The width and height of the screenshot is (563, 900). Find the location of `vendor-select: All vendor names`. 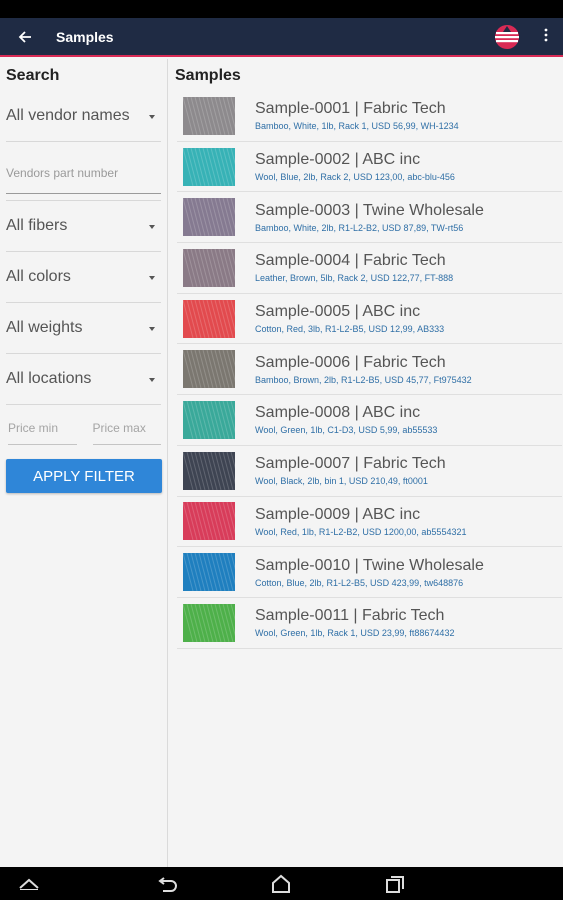

vendor-select: All vendor names is located at coordinates (83, 116).